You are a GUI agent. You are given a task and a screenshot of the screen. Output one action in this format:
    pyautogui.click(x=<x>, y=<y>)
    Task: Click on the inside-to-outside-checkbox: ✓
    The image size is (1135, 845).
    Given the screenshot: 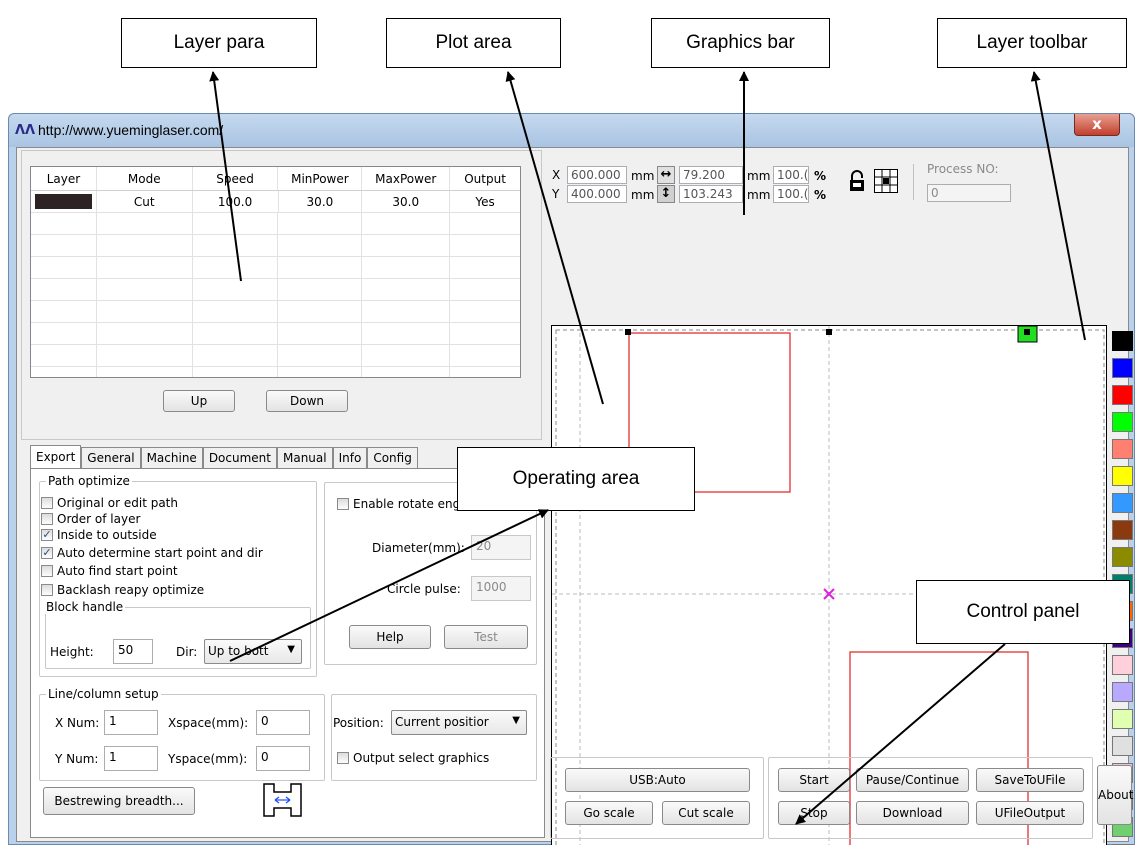 What is the action you would take?
    pyautogui.click(x=47, y=535)
    